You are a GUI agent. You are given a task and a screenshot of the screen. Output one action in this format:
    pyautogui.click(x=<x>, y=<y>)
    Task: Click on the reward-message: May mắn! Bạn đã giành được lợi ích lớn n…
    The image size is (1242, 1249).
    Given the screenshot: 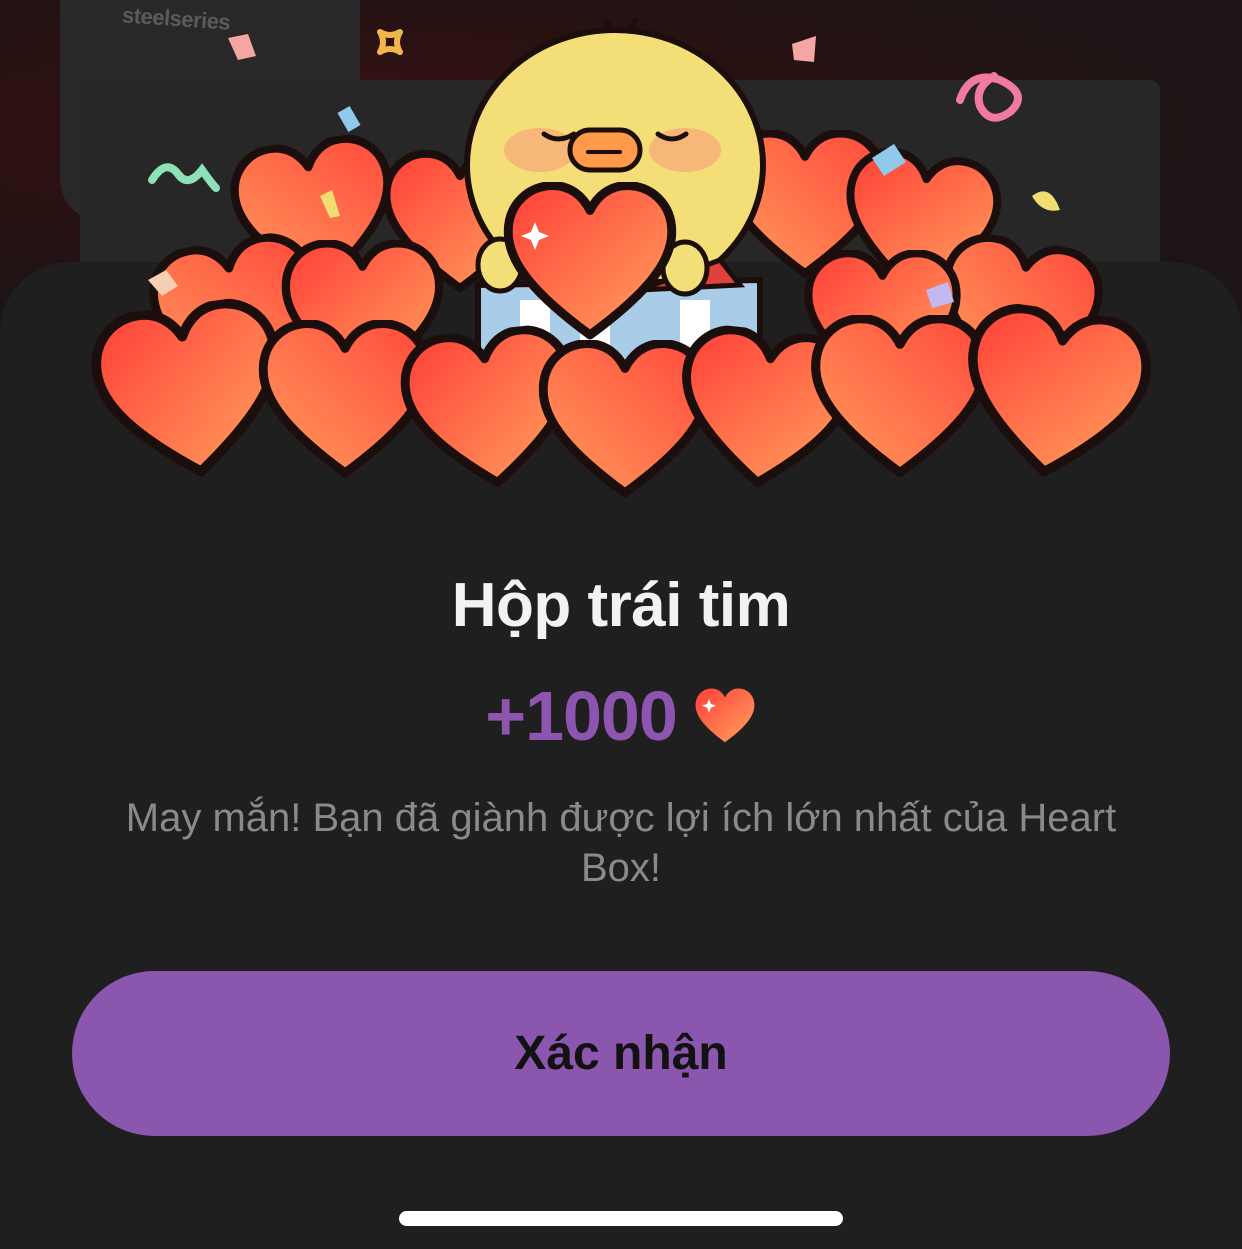 What is the action you would take?
    pyautogui.click(x=621, y=843)
    